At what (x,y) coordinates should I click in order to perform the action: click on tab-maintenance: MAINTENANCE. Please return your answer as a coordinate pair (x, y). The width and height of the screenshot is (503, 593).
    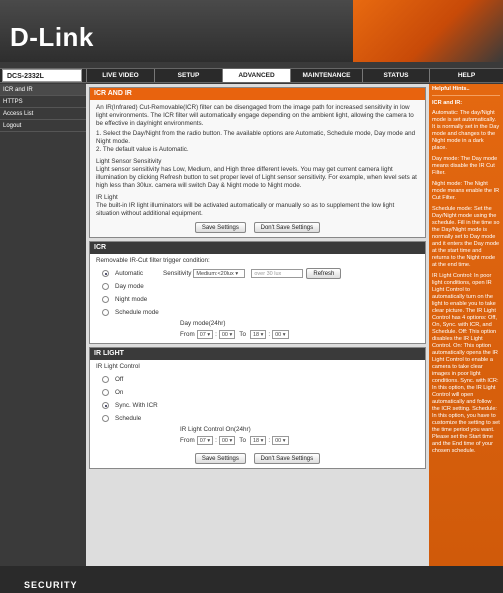
    Looking at the image, I should click on (326, 75).